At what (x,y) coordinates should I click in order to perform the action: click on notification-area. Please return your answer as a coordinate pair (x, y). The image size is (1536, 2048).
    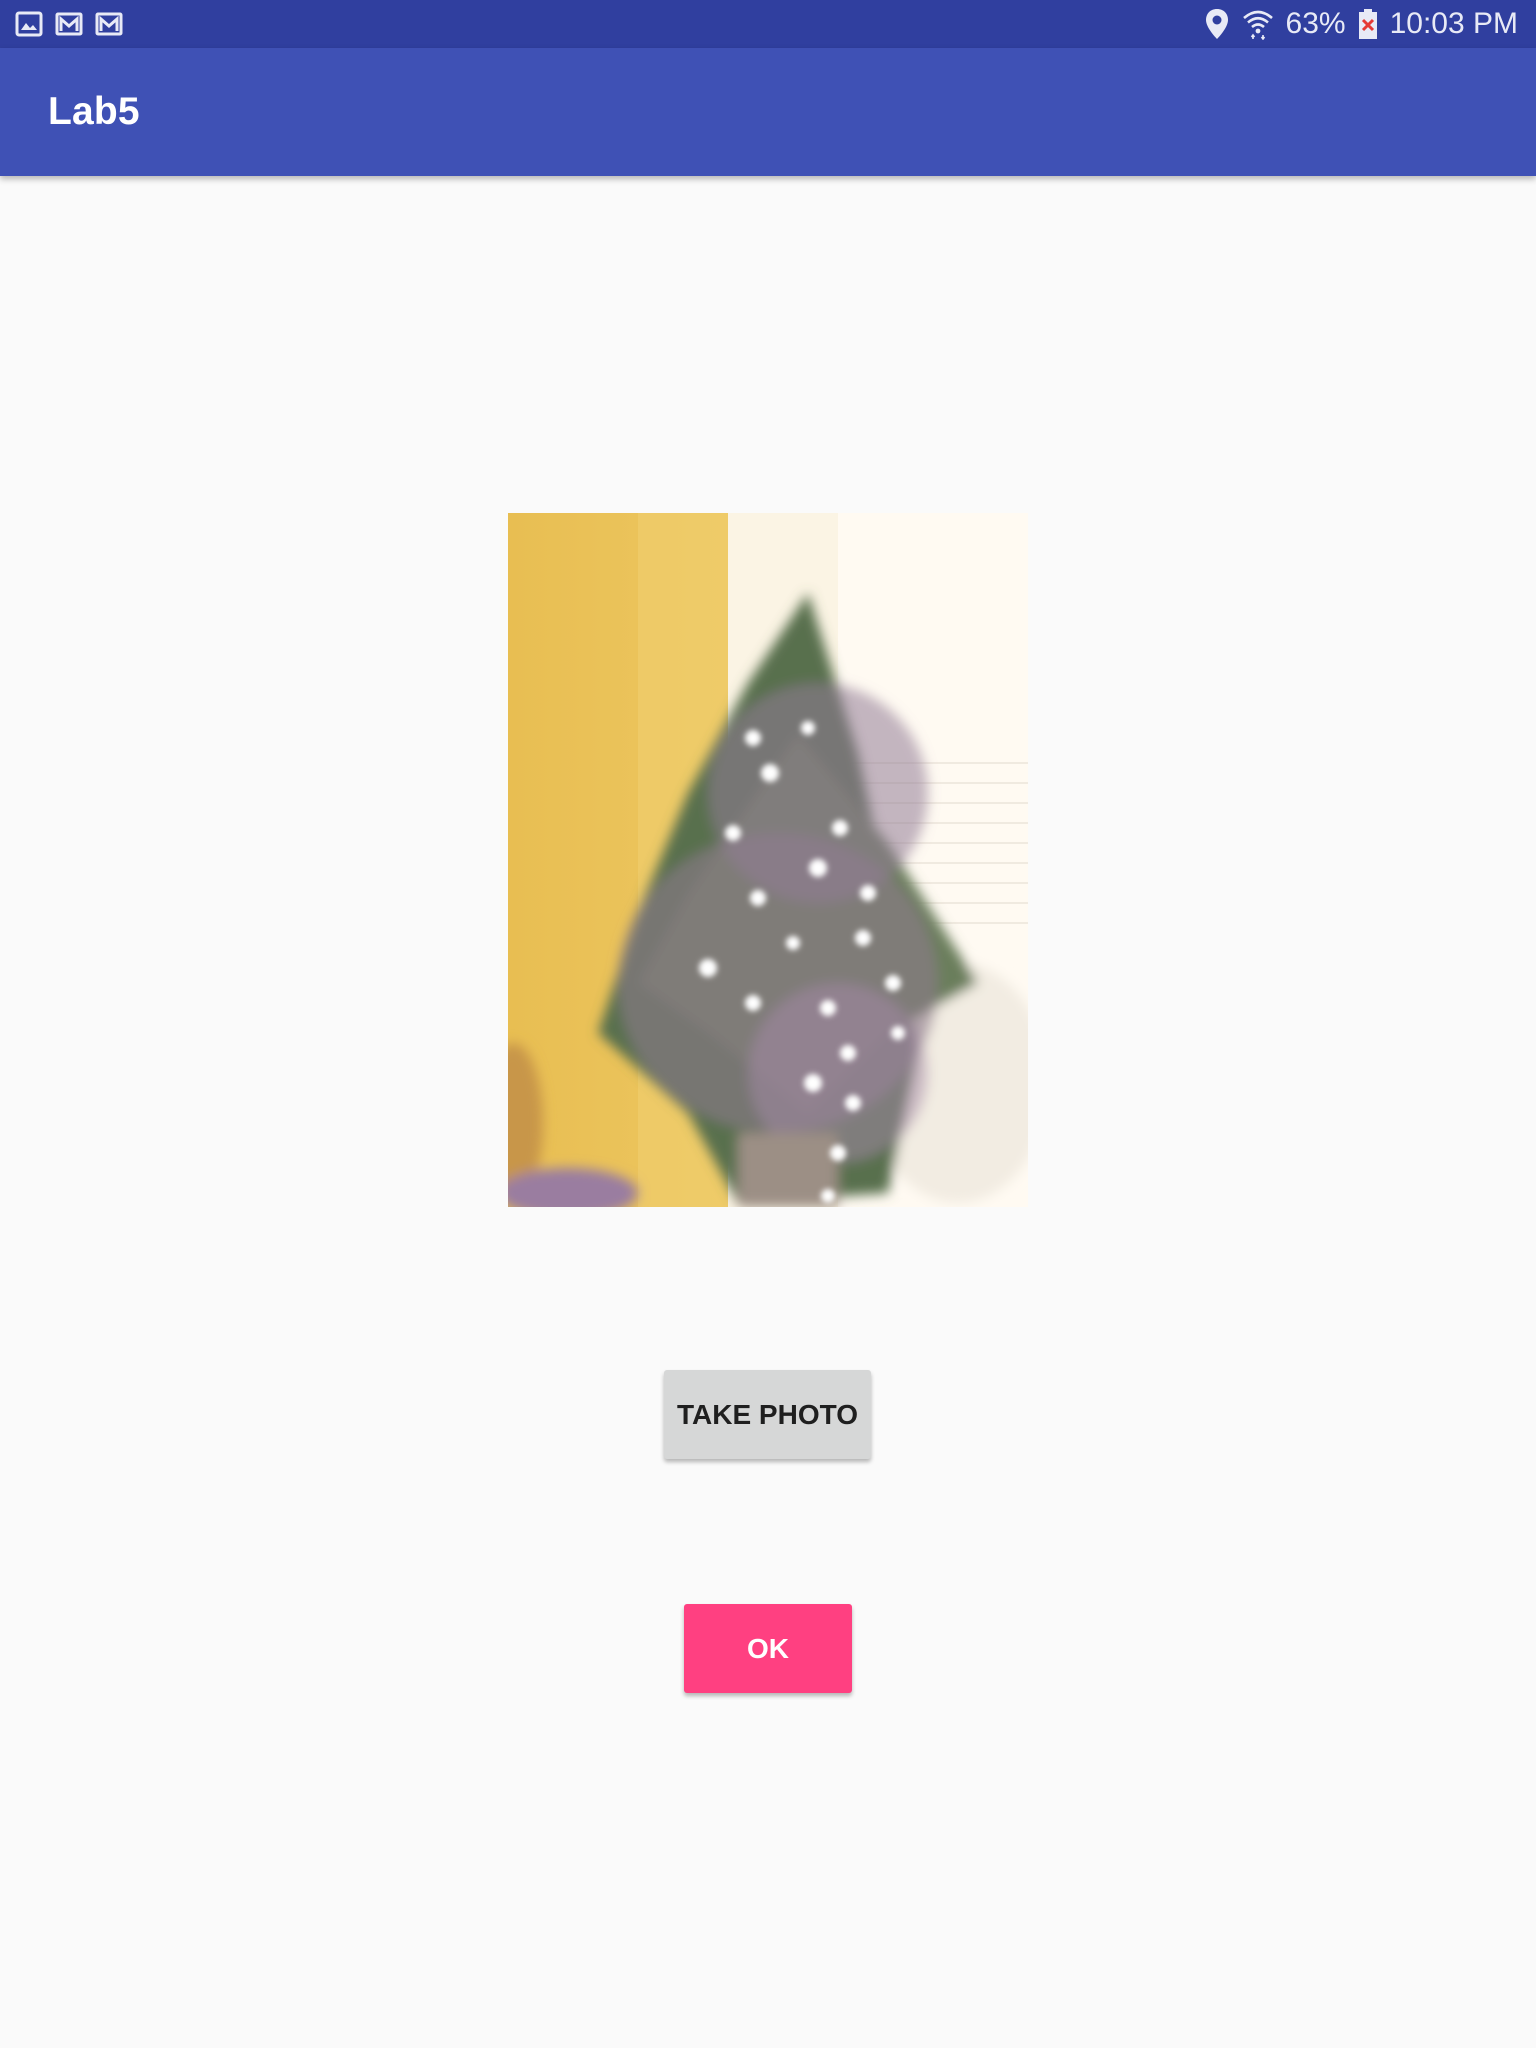
    Looking at the image, I should click on (69, 24).